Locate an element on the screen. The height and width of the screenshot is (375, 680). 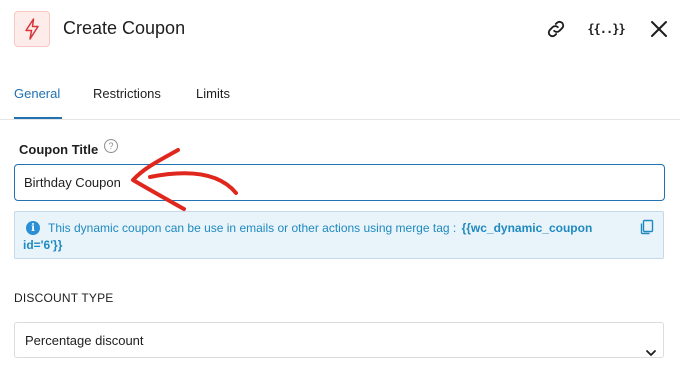
discount-type-select: Percentage discount is located at coordinates (339, 340).